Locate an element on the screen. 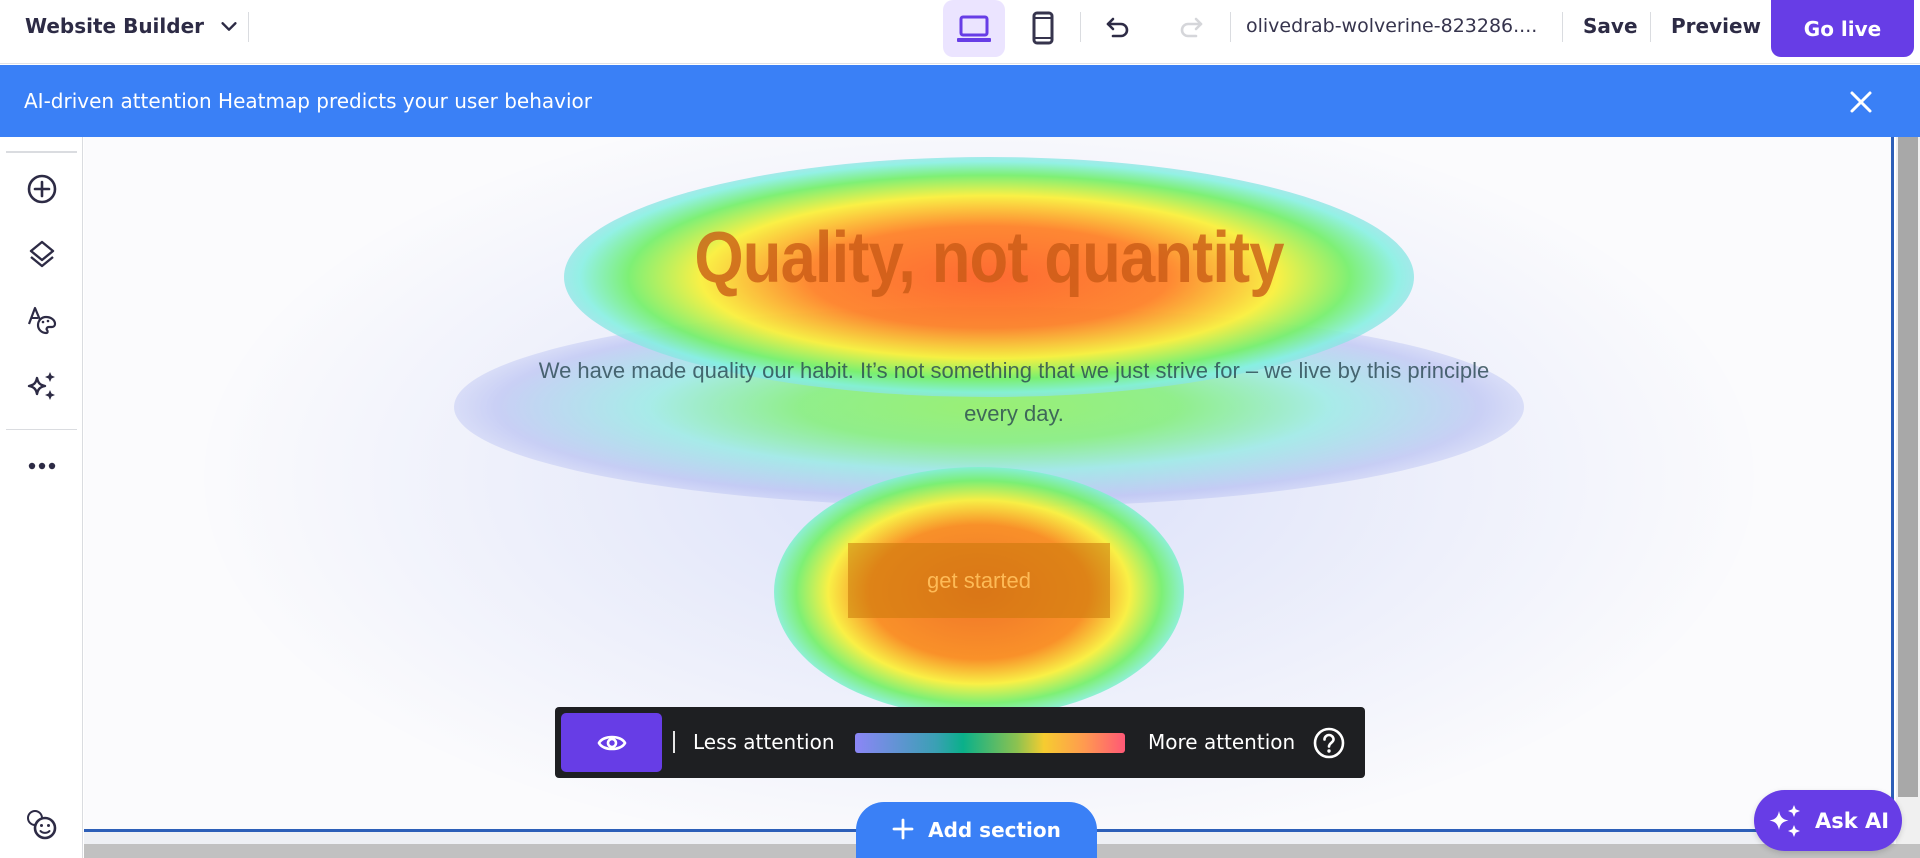  sidebar-item-add-element is located at coordinates (42, 189).